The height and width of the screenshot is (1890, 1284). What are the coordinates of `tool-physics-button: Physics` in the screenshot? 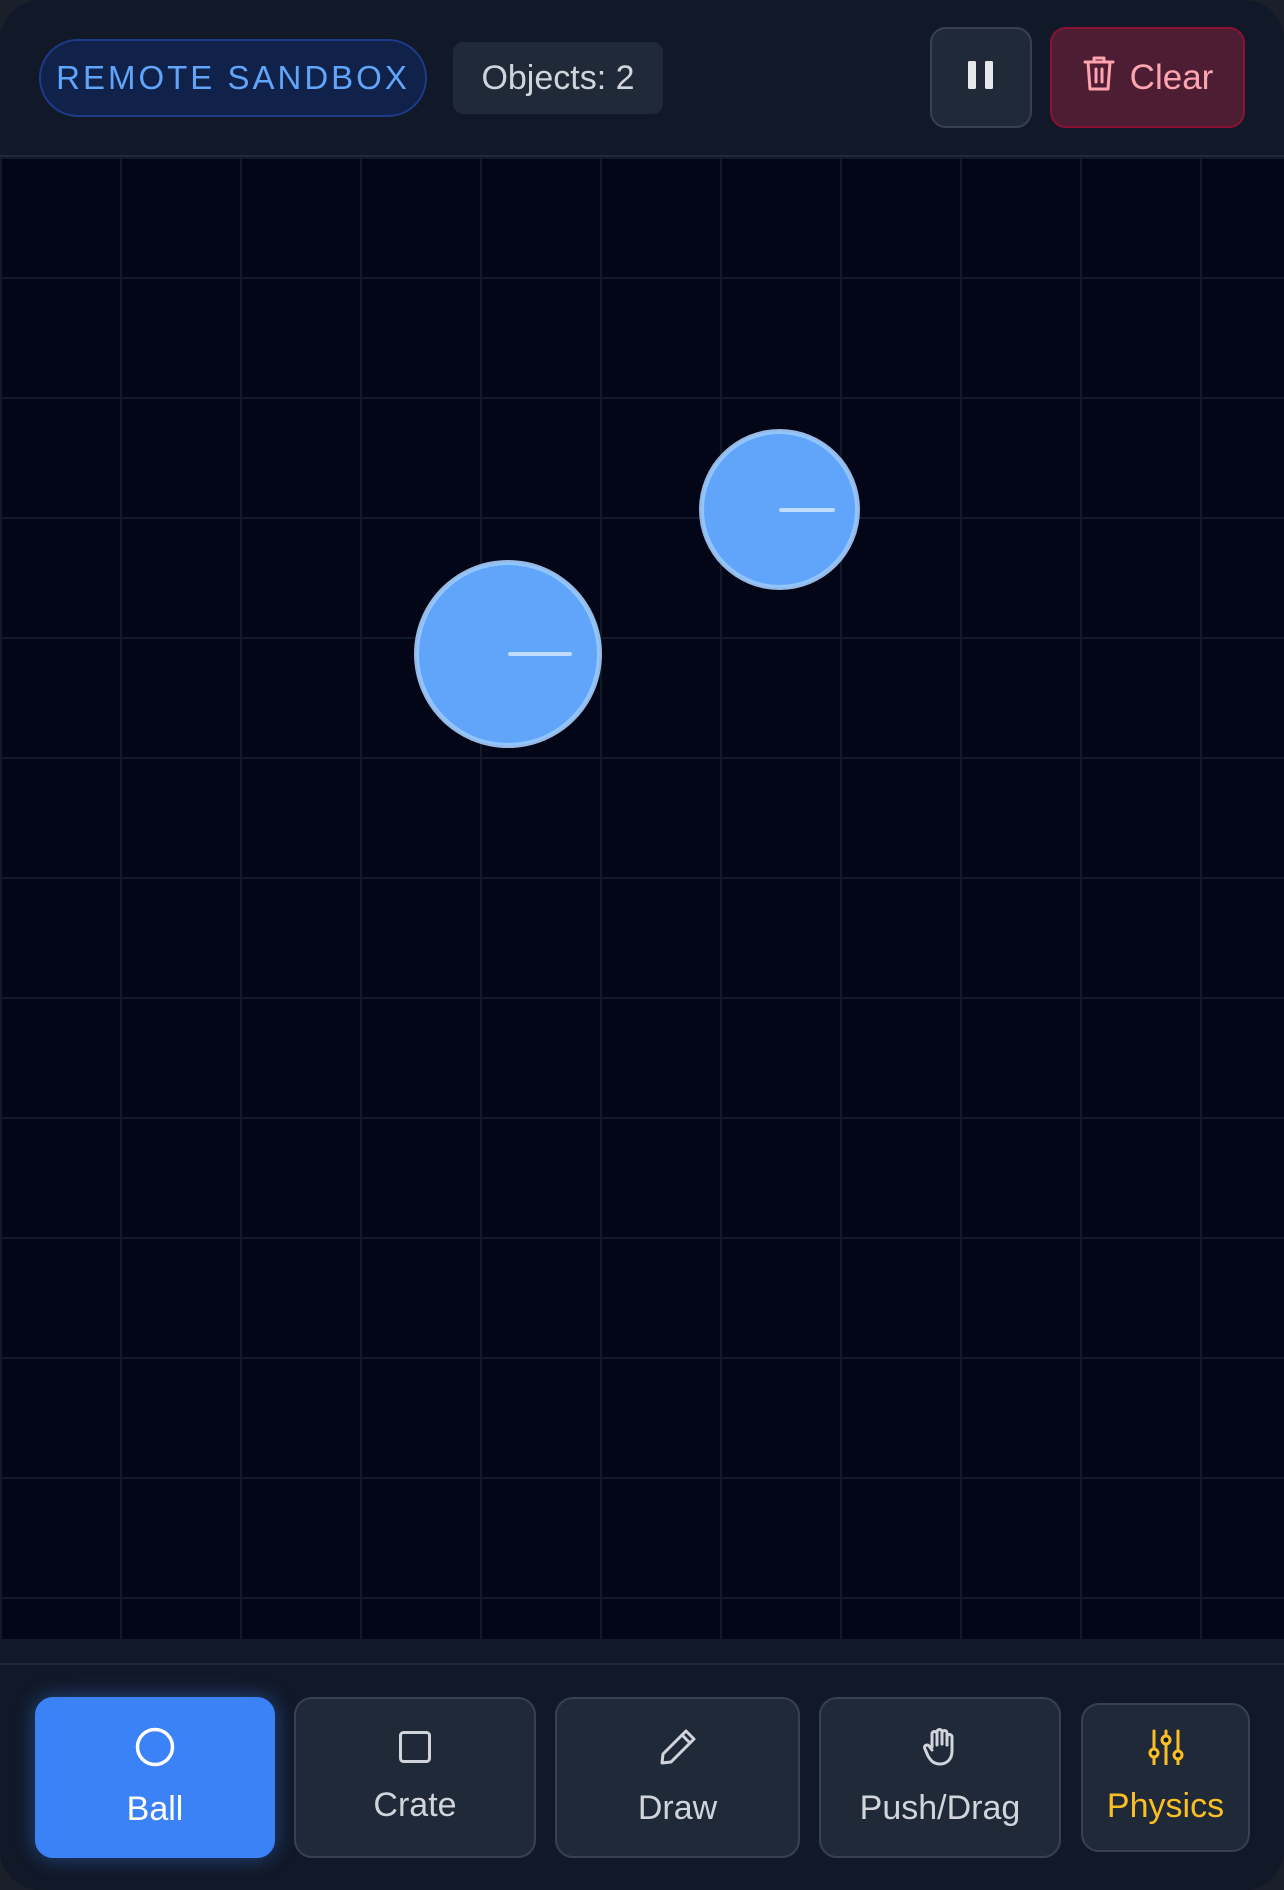 It's located at (1165, 1777).